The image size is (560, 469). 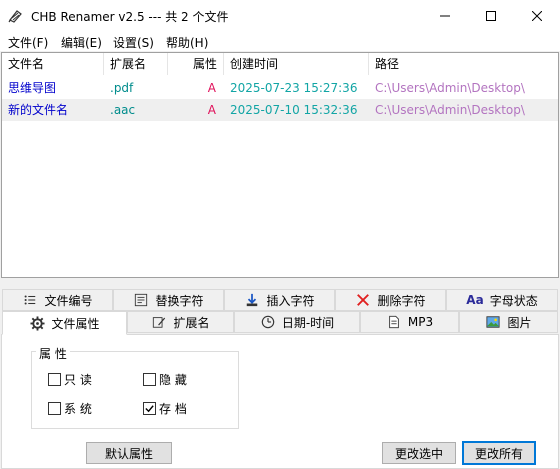 I want to click on column-path: 路径, so click(x=463, y=64).